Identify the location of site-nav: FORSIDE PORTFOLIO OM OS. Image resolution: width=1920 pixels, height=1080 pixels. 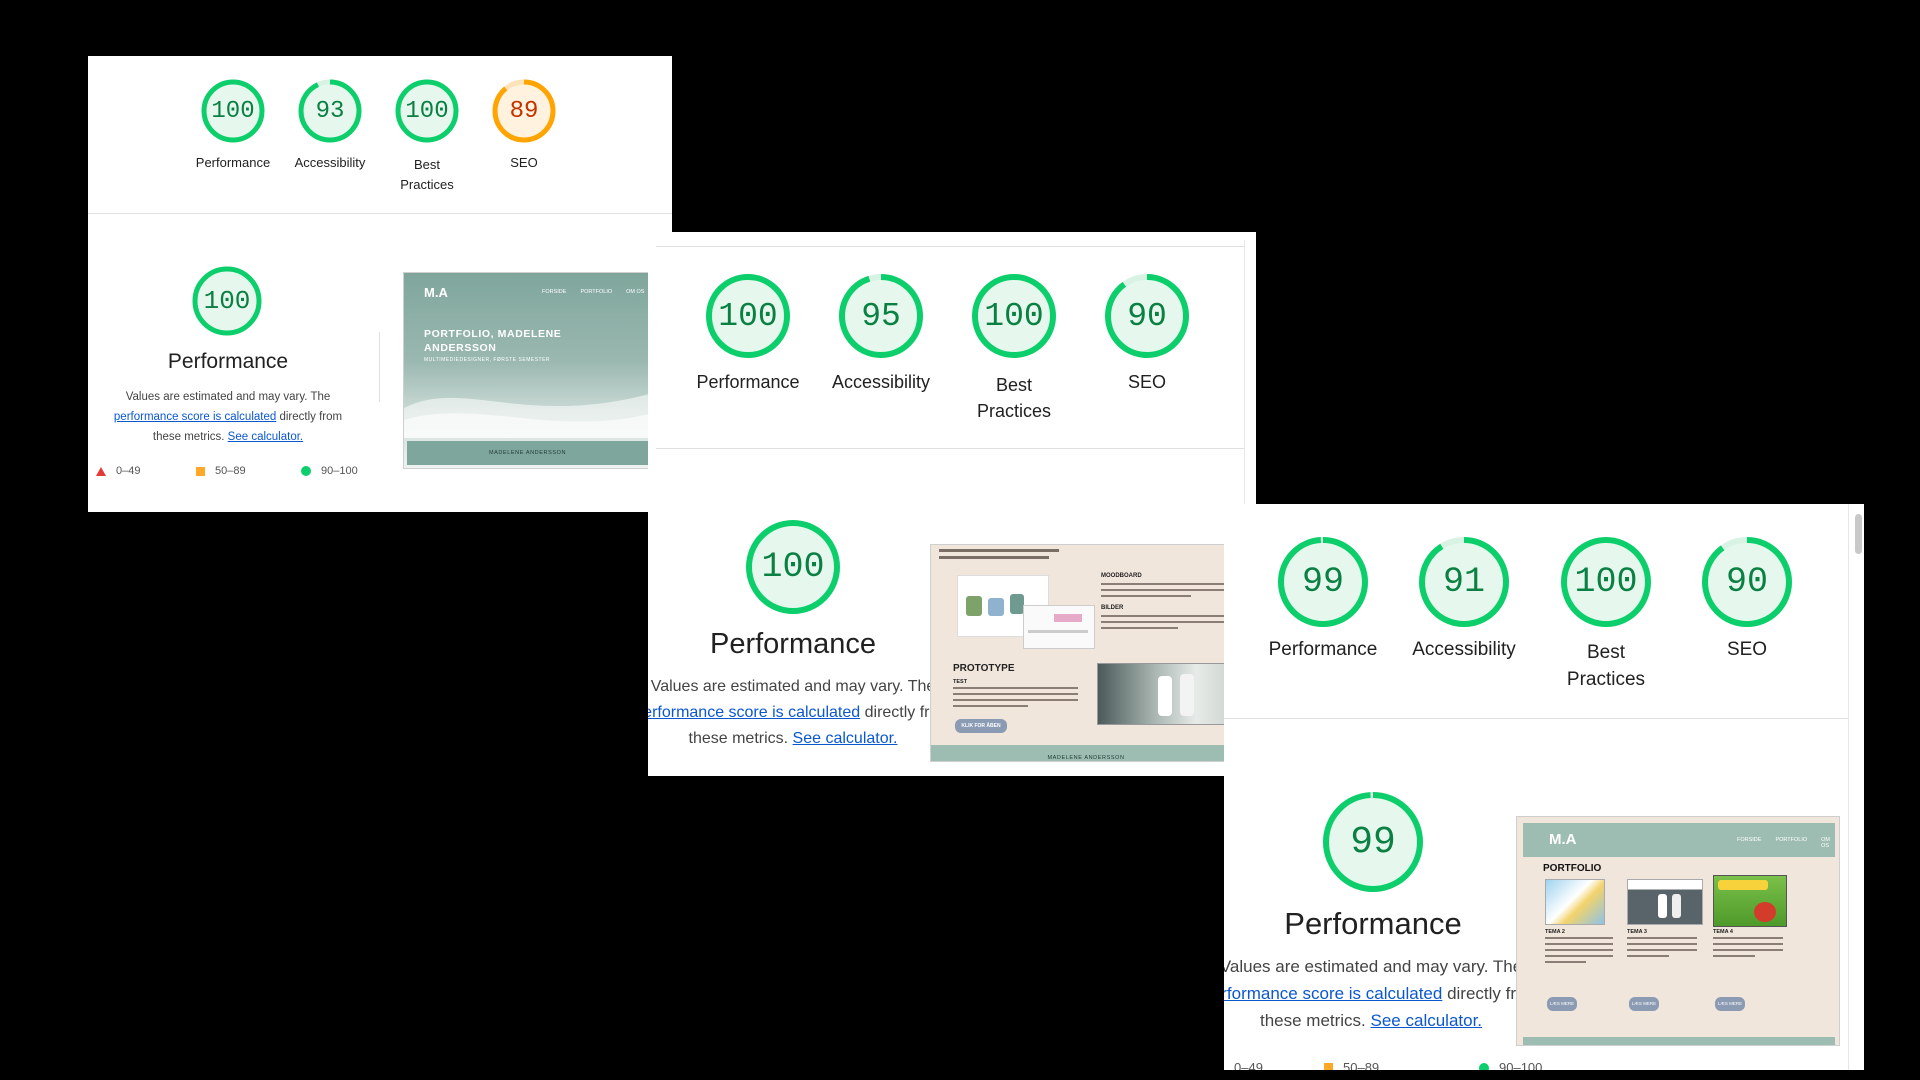
(1786, 843).